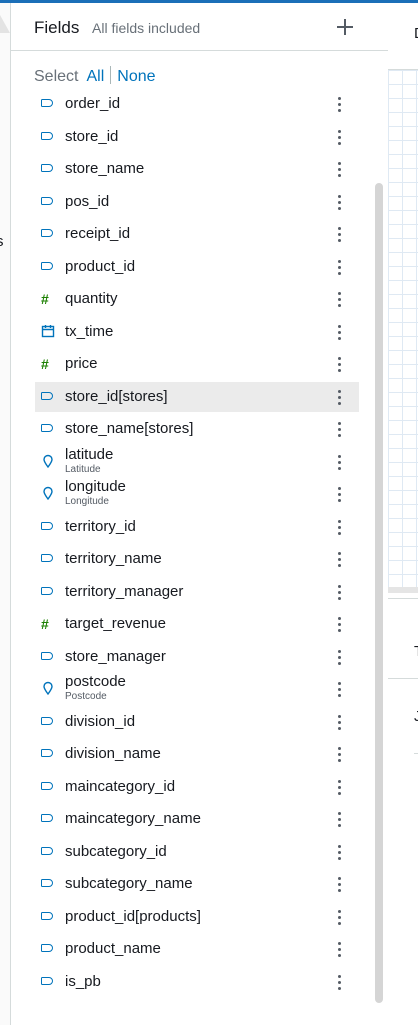  I want to click on field-item: product_name, so click(197, 949).